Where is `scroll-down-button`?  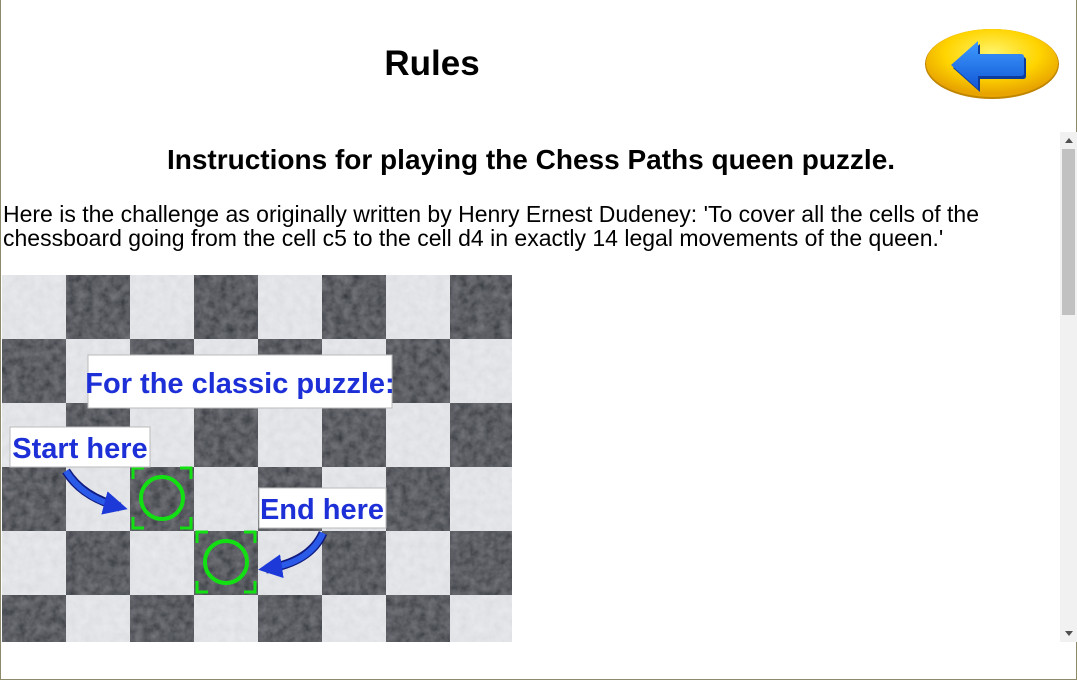 scroll-down-button is located at coordinates (1068, 633).